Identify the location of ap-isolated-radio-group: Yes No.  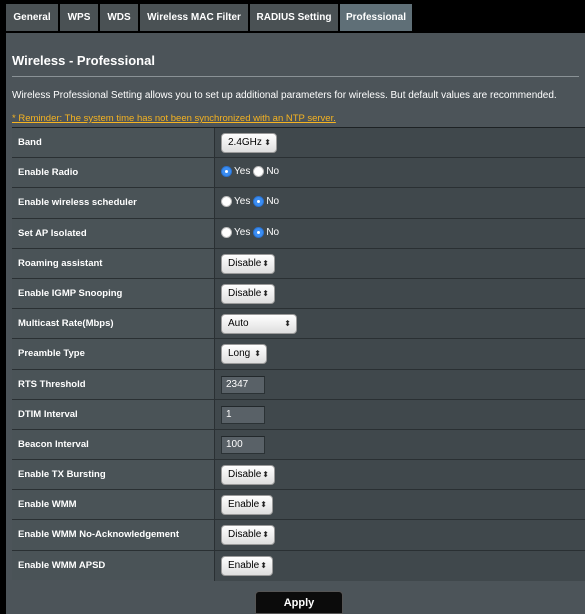
(251, 232).